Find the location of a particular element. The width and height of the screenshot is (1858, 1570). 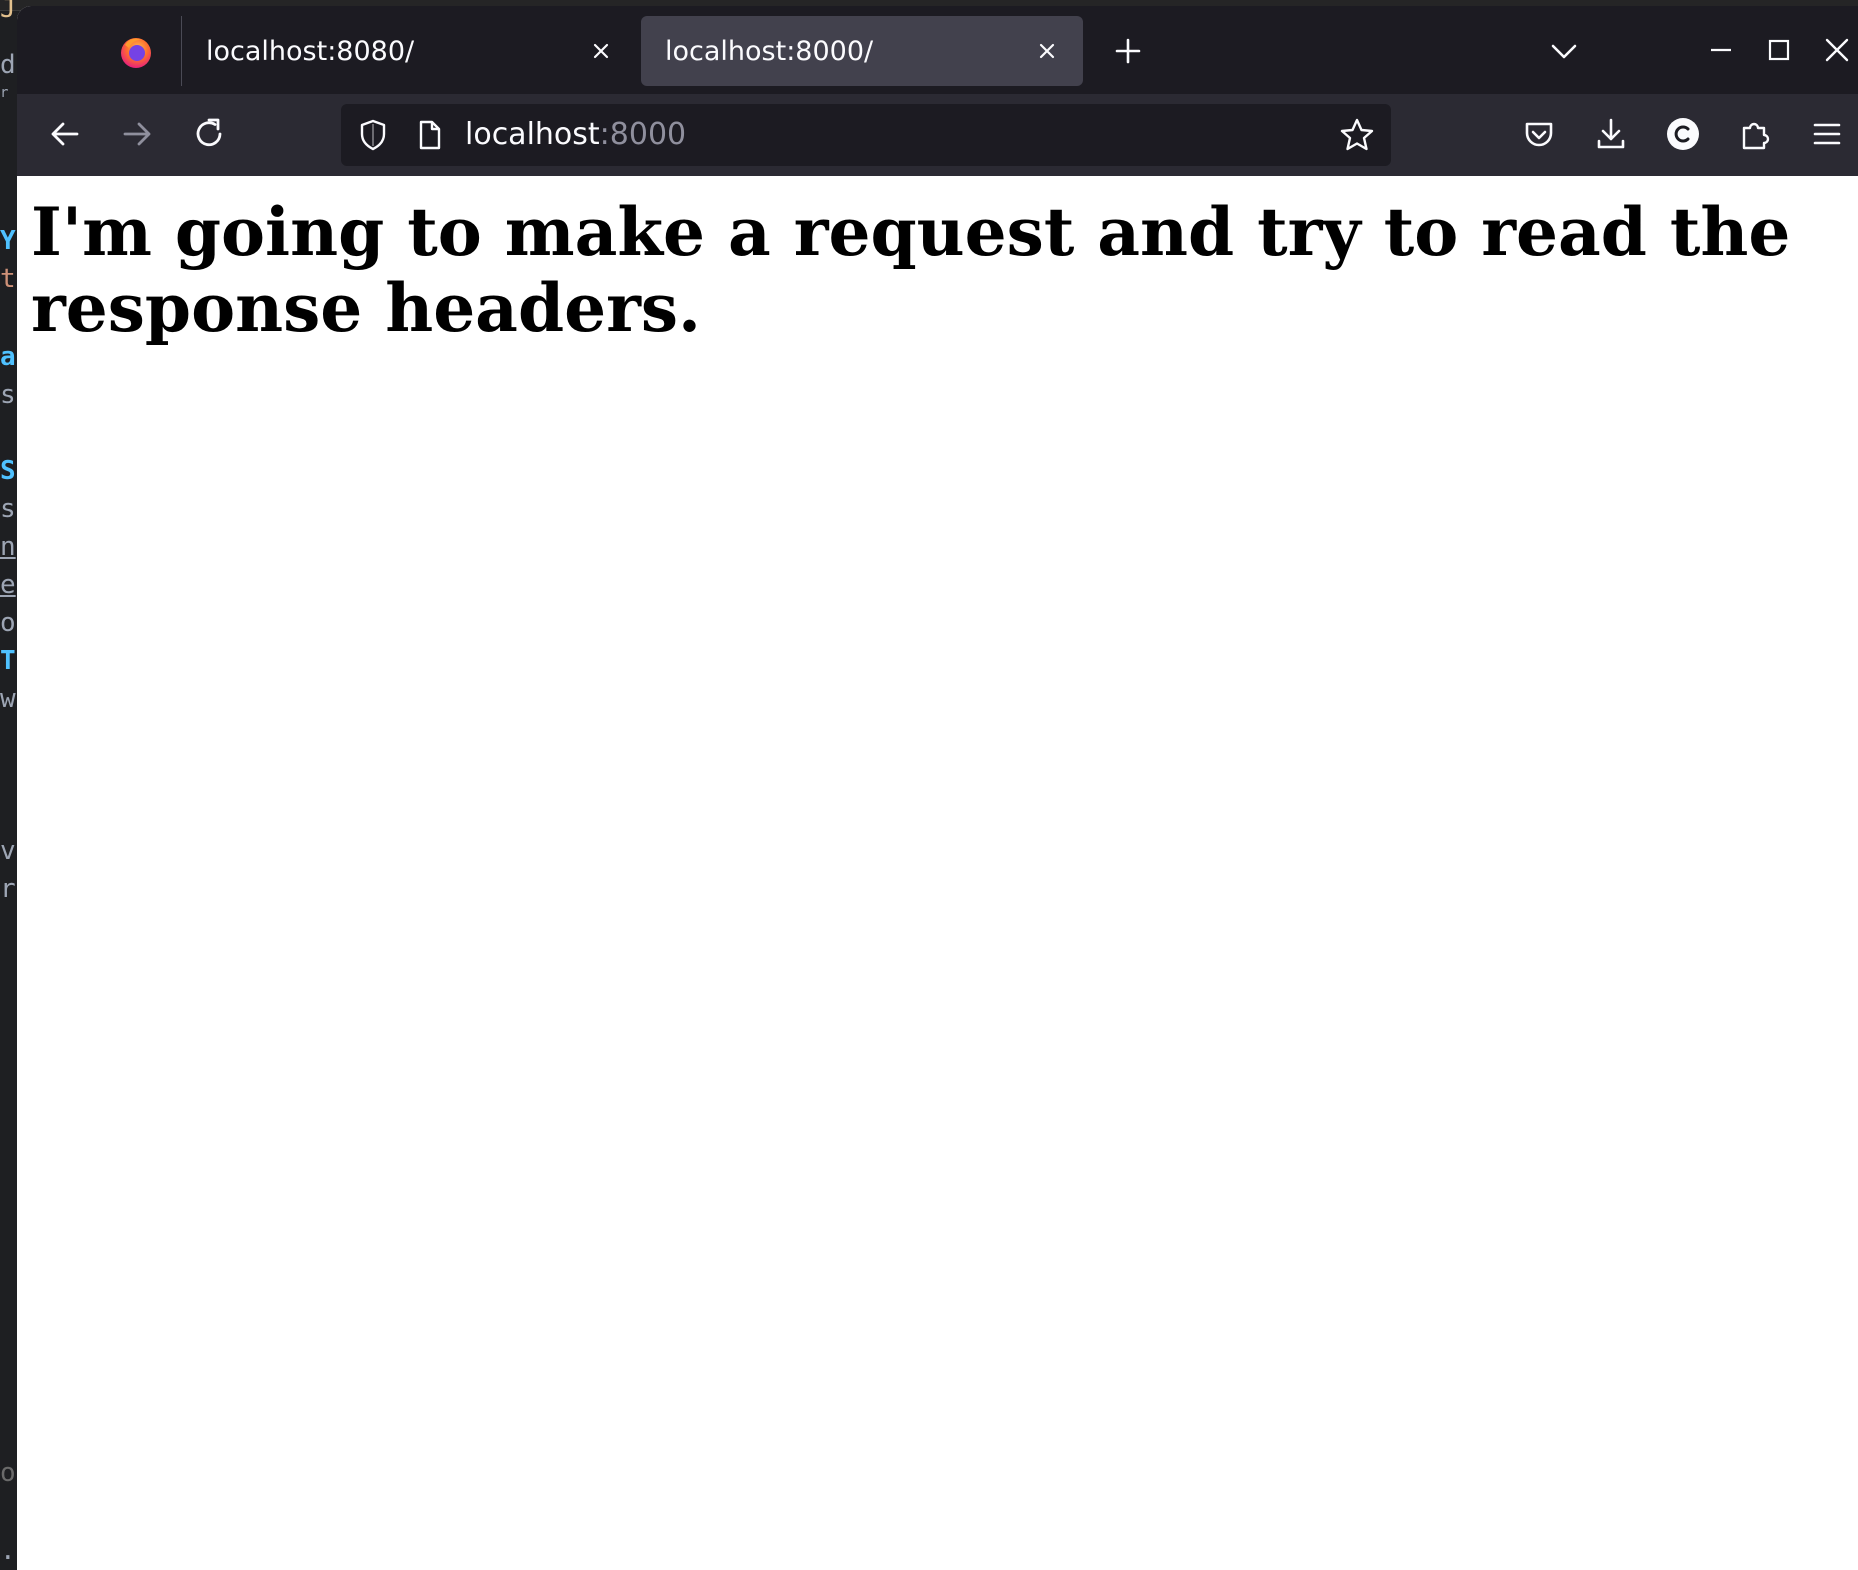

background-code-char: t is located at coordinates (8, 279).